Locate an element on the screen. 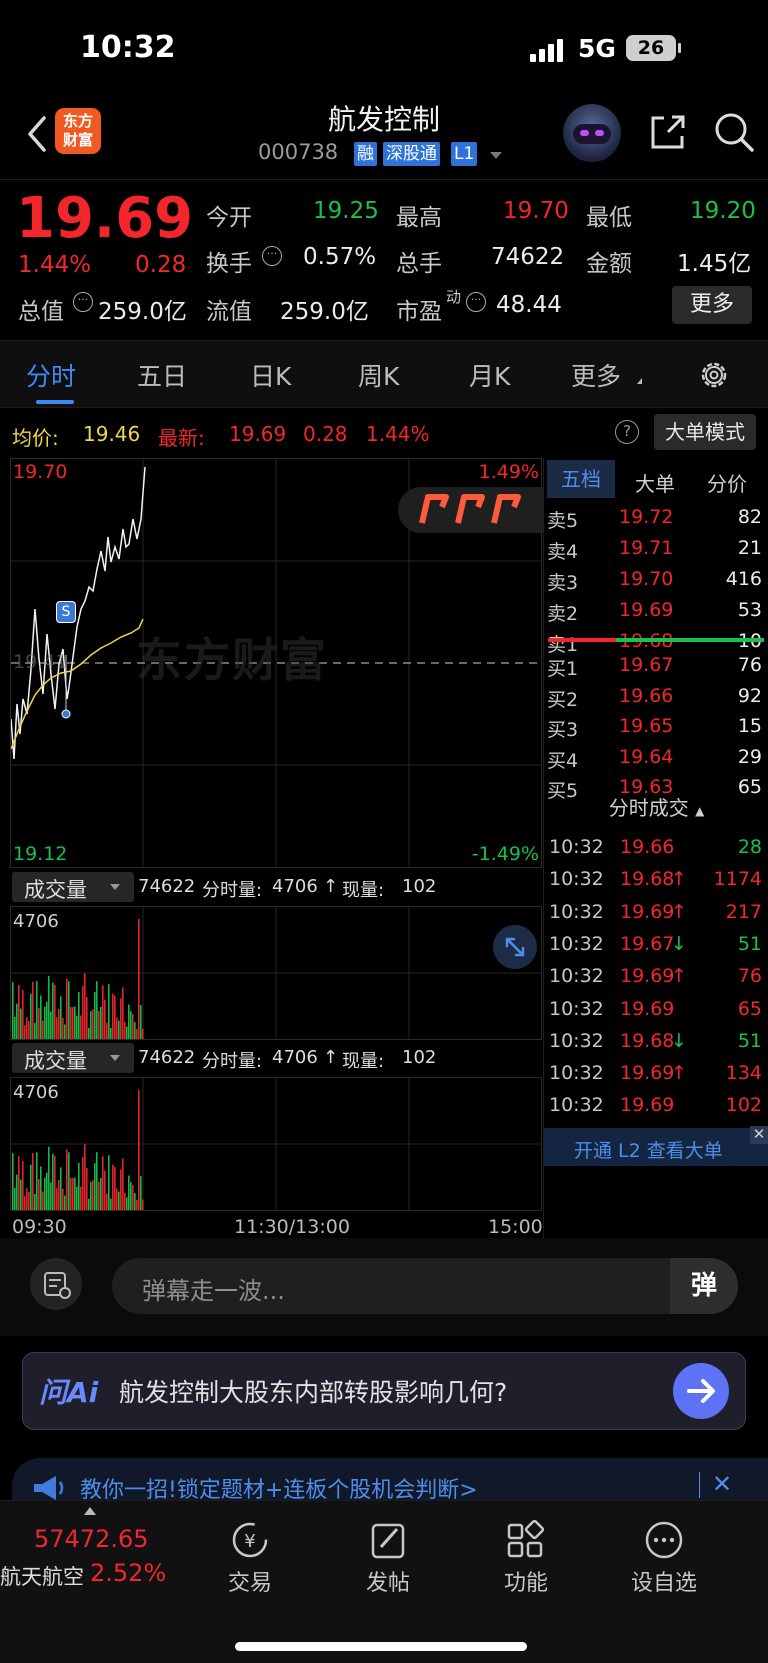 This screenshot has height=1663, width=768. y-top-label: 19.70 is located at coordinates (40, 472).